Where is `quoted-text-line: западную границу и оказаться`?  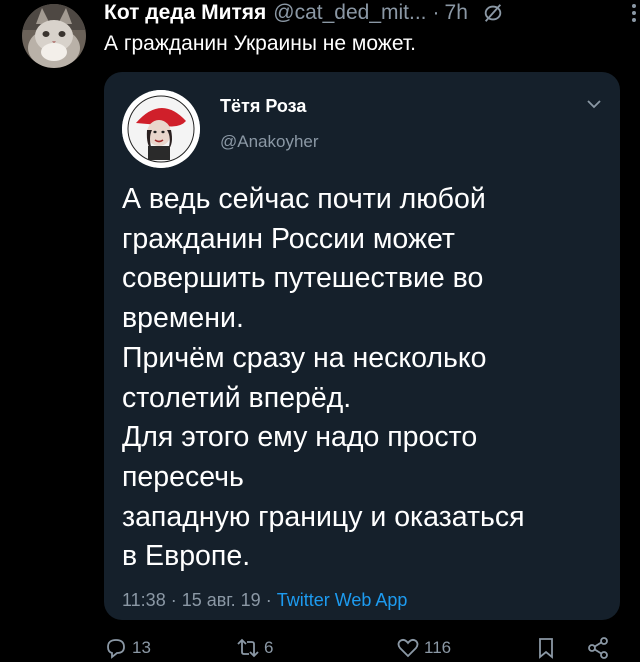
quoted-text-line: западную границу и оказаться is located at coordinates (323, 516).